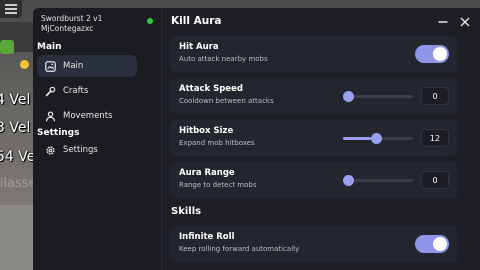 The width and height of the screenshot is (480, 270). Describe the element at coordinates (196, 21) in the screenshot. I see `page-title: Kill Aura` at that location.